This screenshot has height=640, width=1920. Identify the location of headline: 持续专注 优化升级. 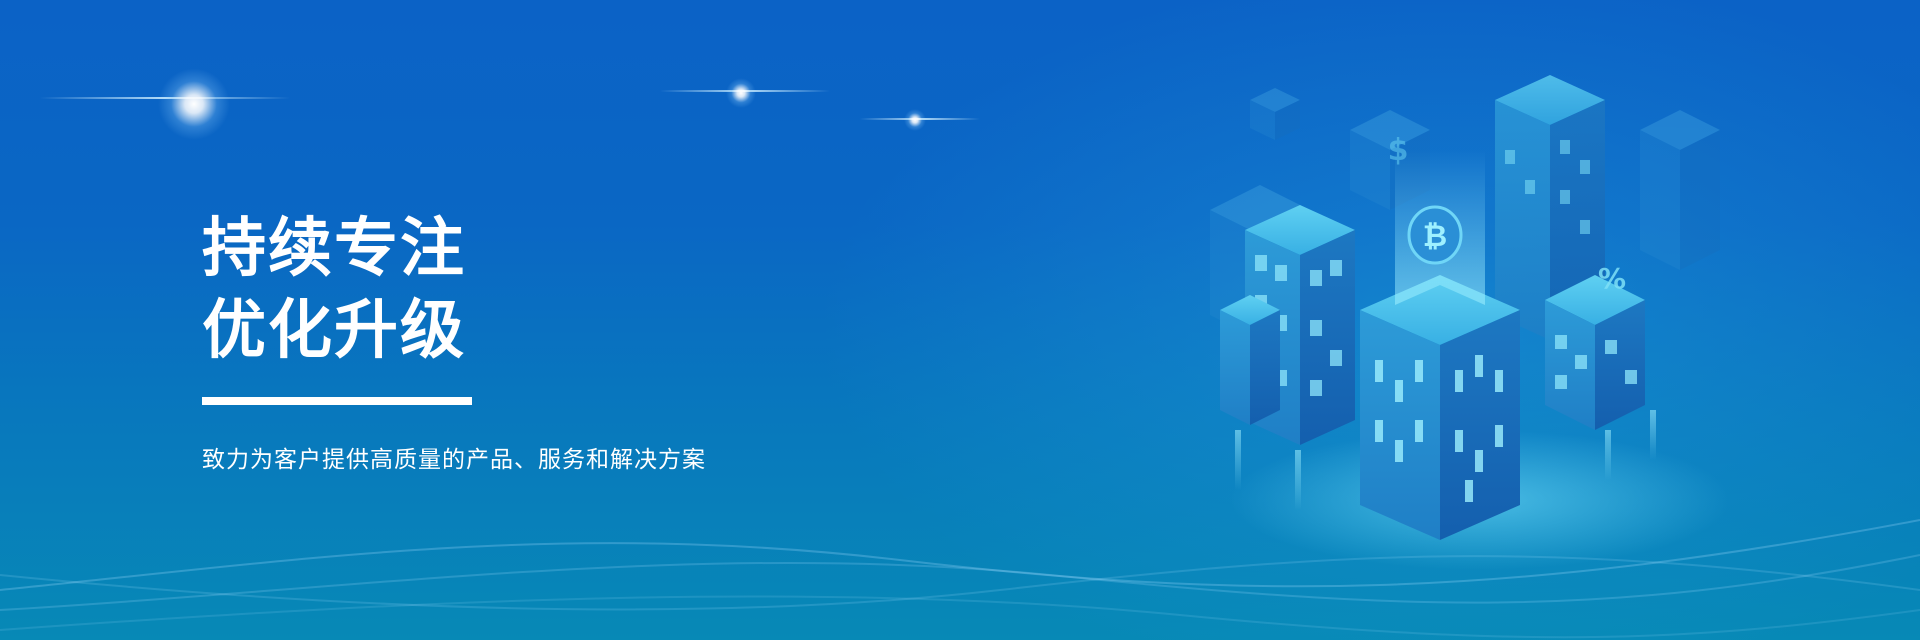
(334, 290).